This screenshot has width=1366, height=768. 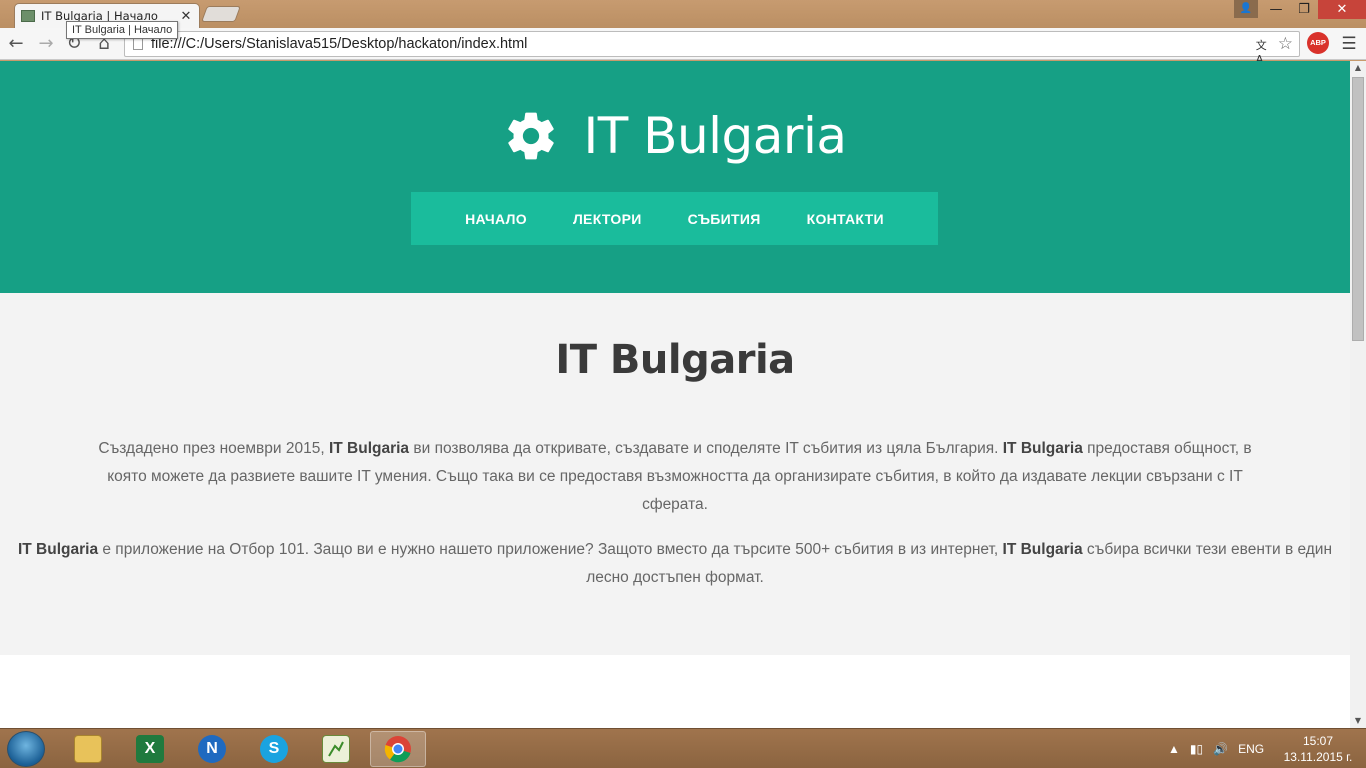 What do you see at coordinates (1174, 749) in the screenshot?
I see `show-hidden-icons-arrow-icon: ▲` at bounding box center [1174, 749].